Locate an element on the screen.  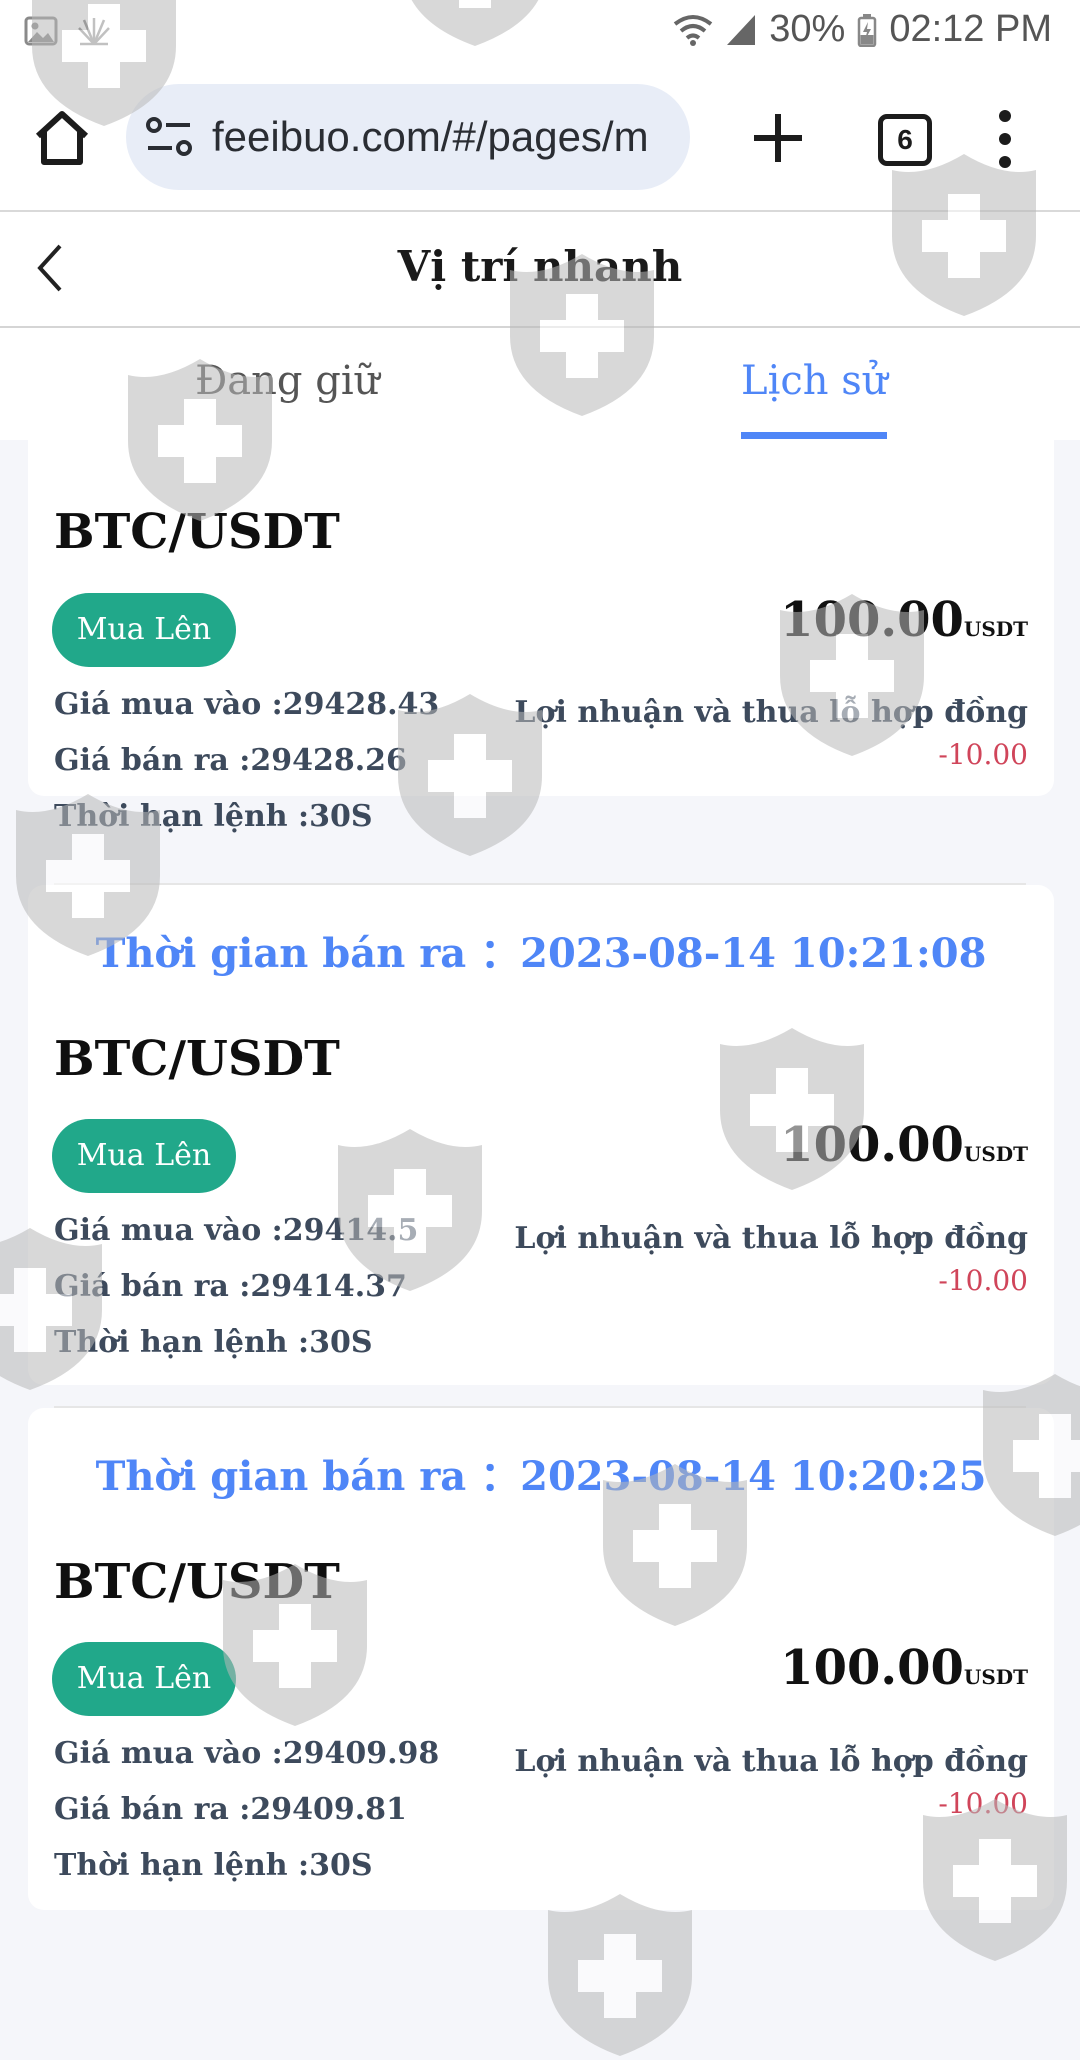
signal-icon is located at coordinates (741, 29).